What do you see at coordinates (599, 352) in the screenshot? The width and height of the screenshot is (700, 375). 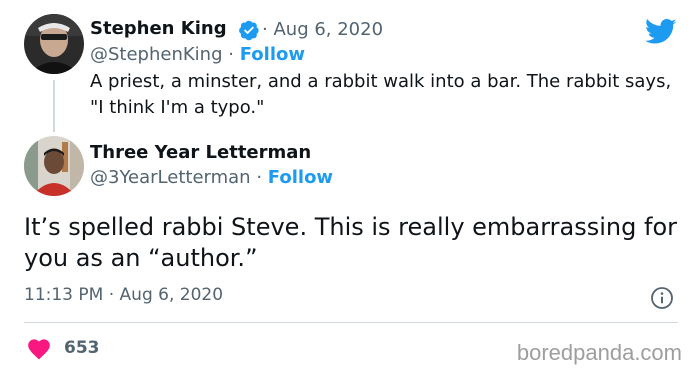 I see `boredpanda-watermark: boredpanda.com` at bounding box center [599, 352].